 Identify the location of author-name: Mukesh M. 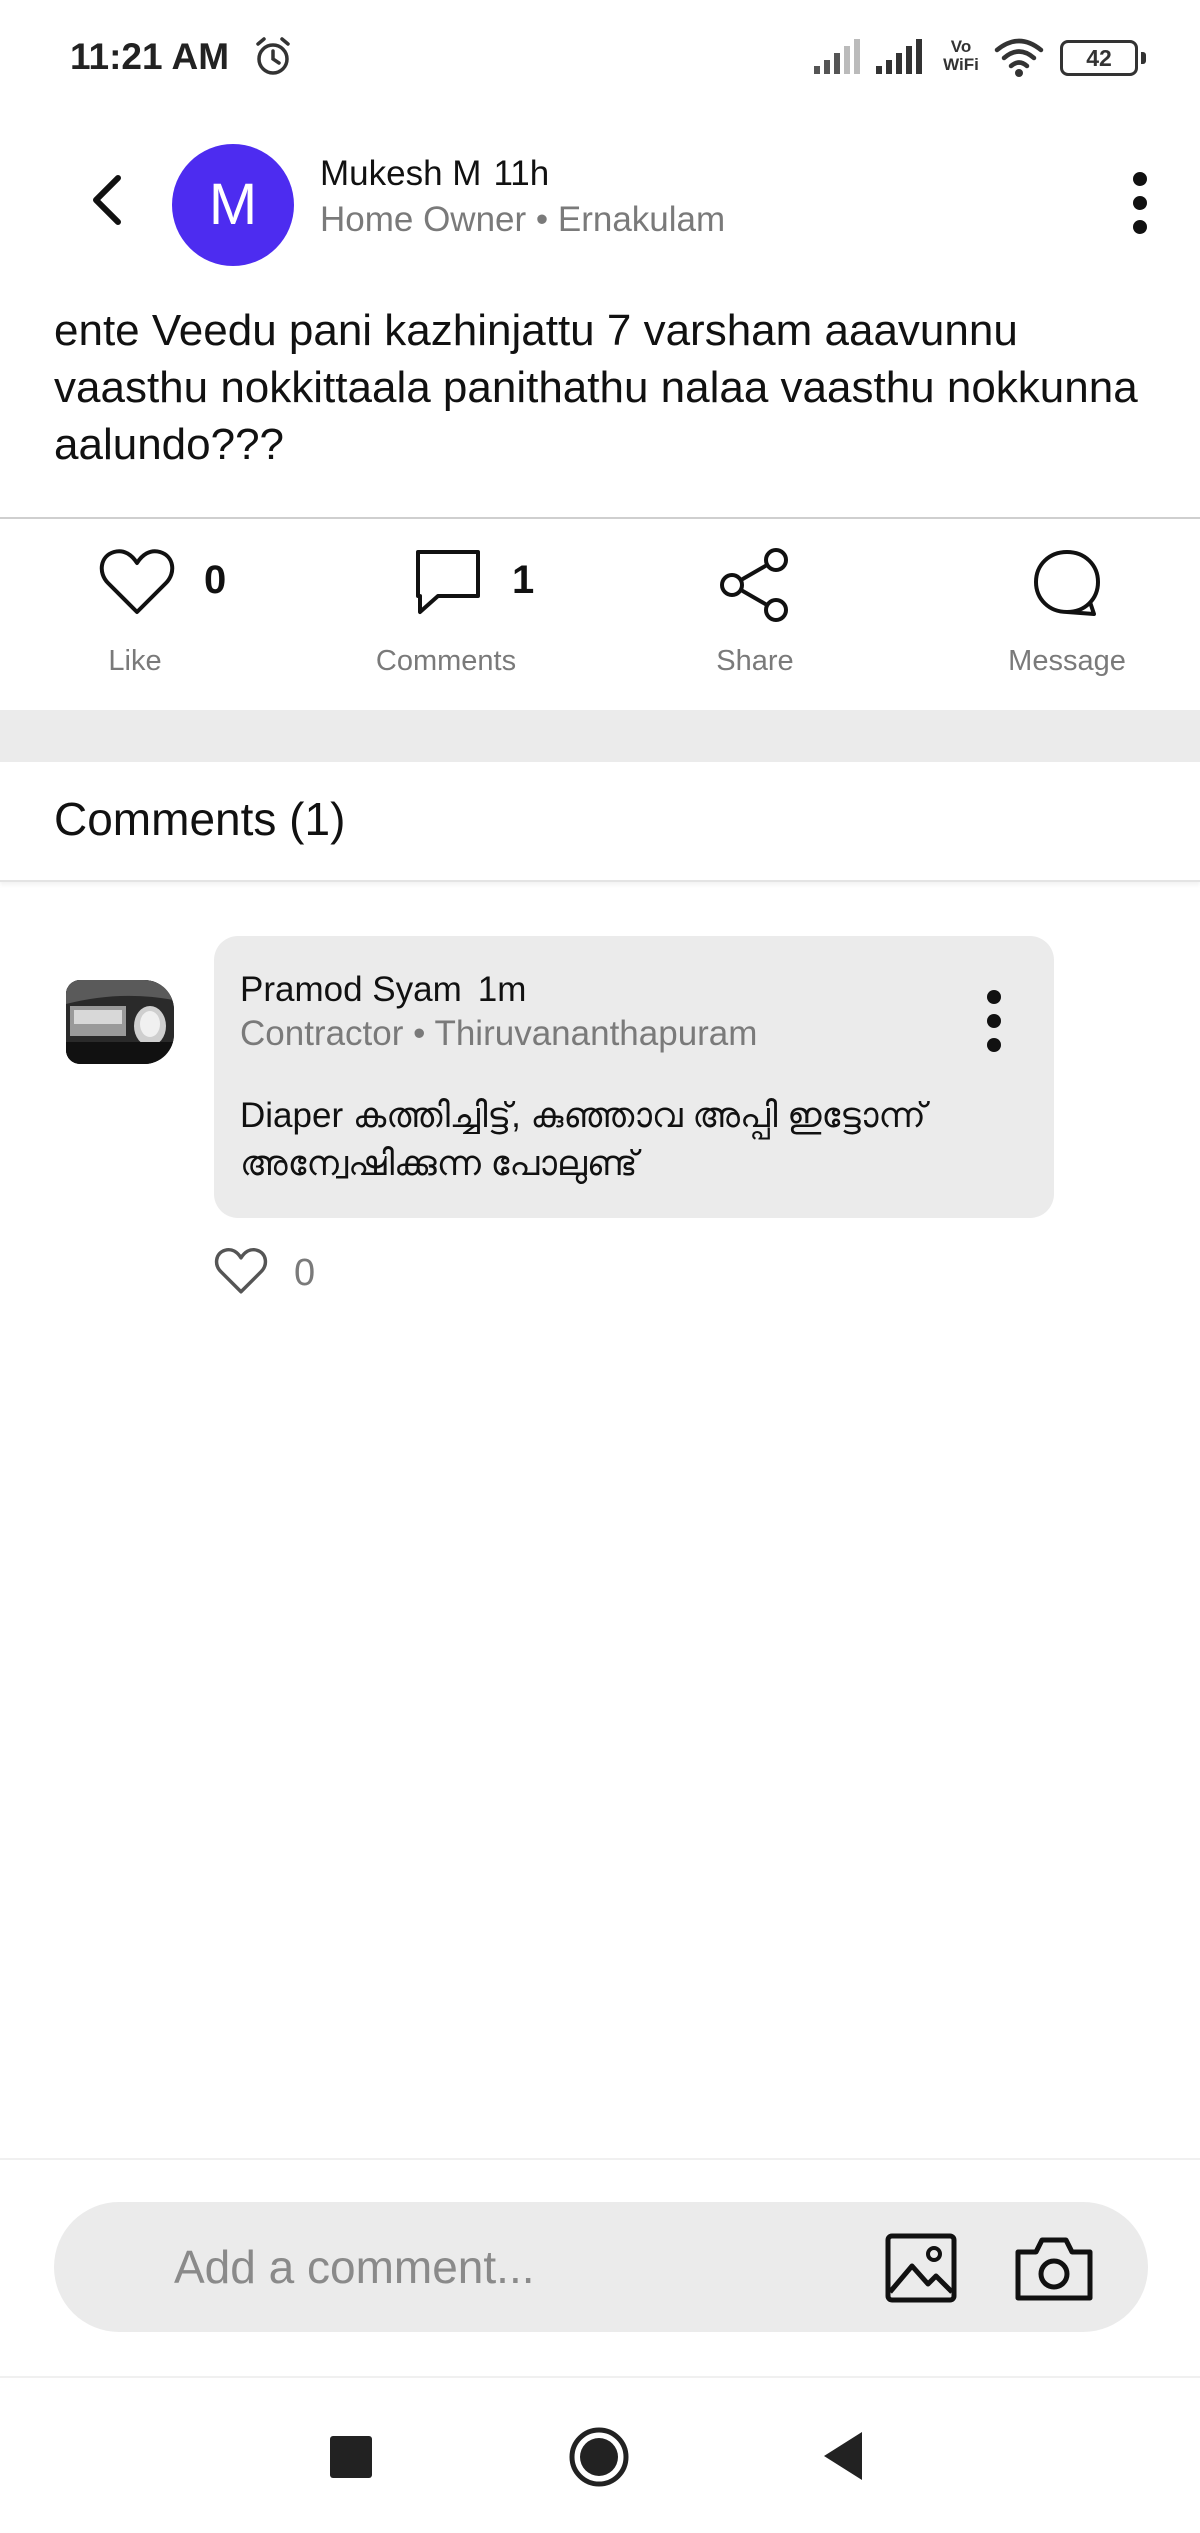
(400, 173).